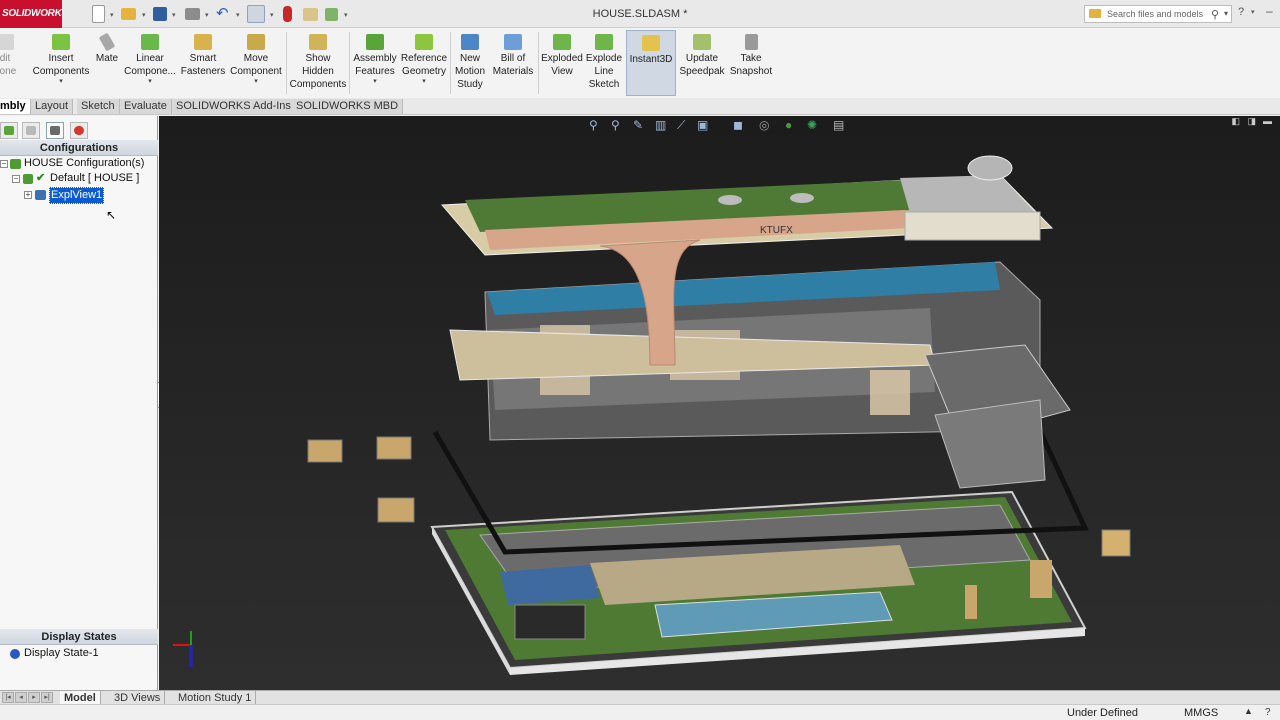  I want to click on save-dropdown-icon: ▾, so click(174, 15).